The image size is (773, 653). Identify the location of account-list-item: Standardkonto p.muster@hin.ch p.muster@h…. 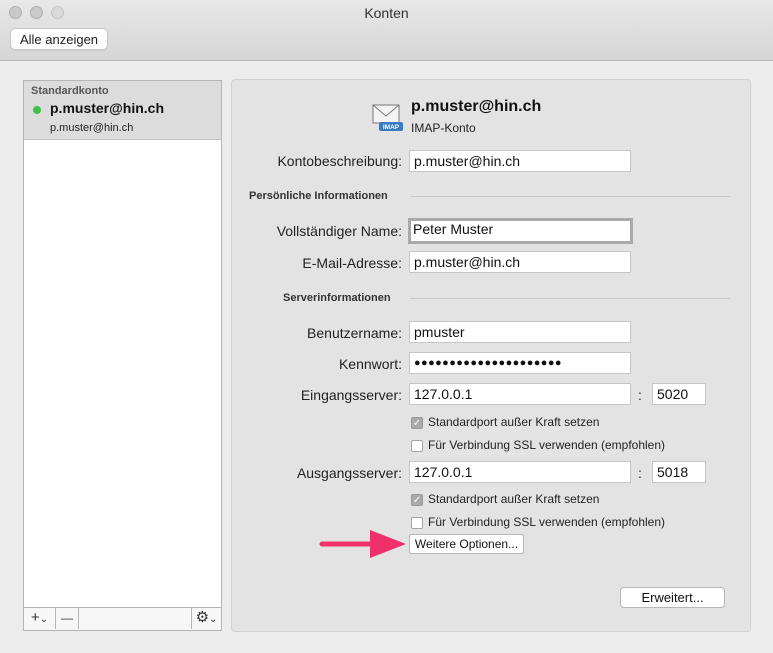
(122, 110).